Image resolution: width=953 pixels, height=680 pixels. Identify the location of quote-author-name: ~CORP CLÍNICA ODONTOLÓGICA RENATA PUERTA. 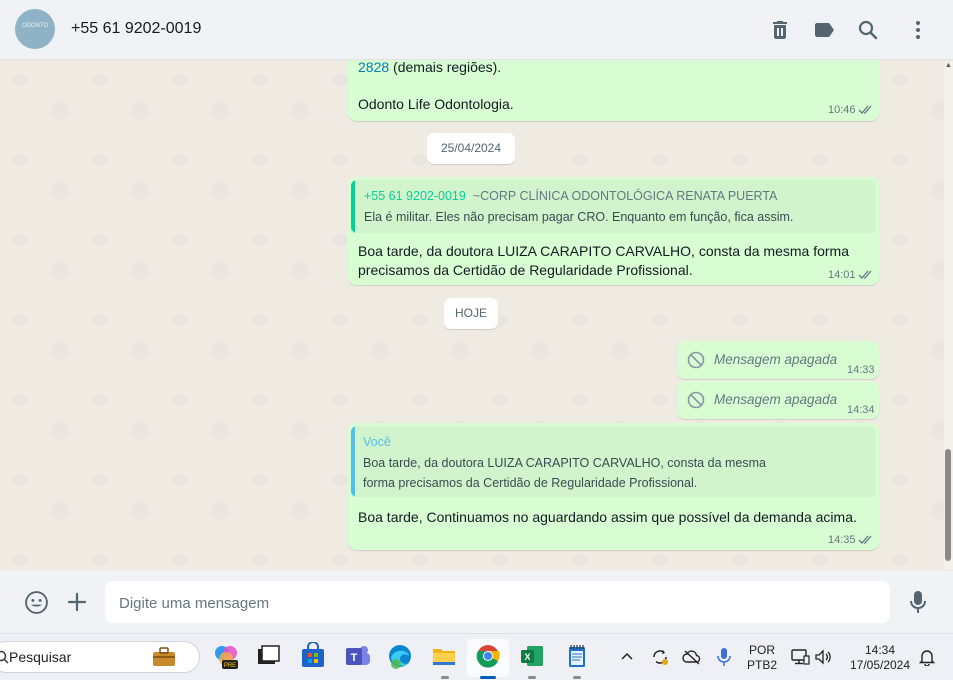
(625, 196).